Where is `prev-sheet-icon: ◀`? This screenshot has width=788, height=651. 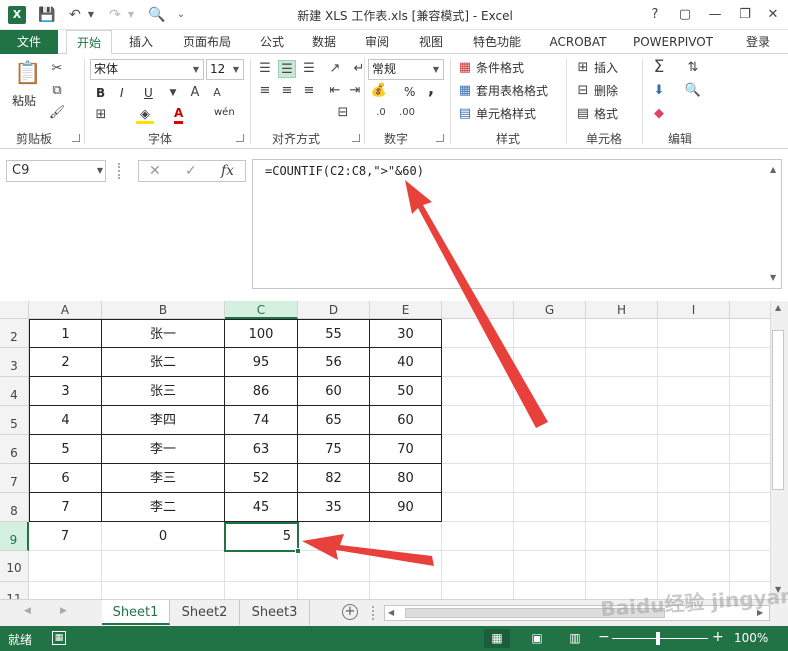 prev-sheet-icon: ◀ is located at coordinates (27, 611).